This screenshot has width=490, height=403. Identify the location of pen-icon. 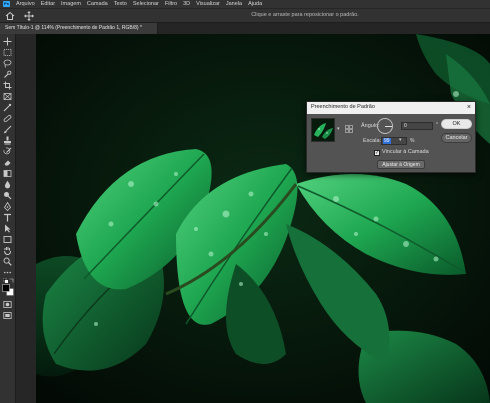
(7, 206).